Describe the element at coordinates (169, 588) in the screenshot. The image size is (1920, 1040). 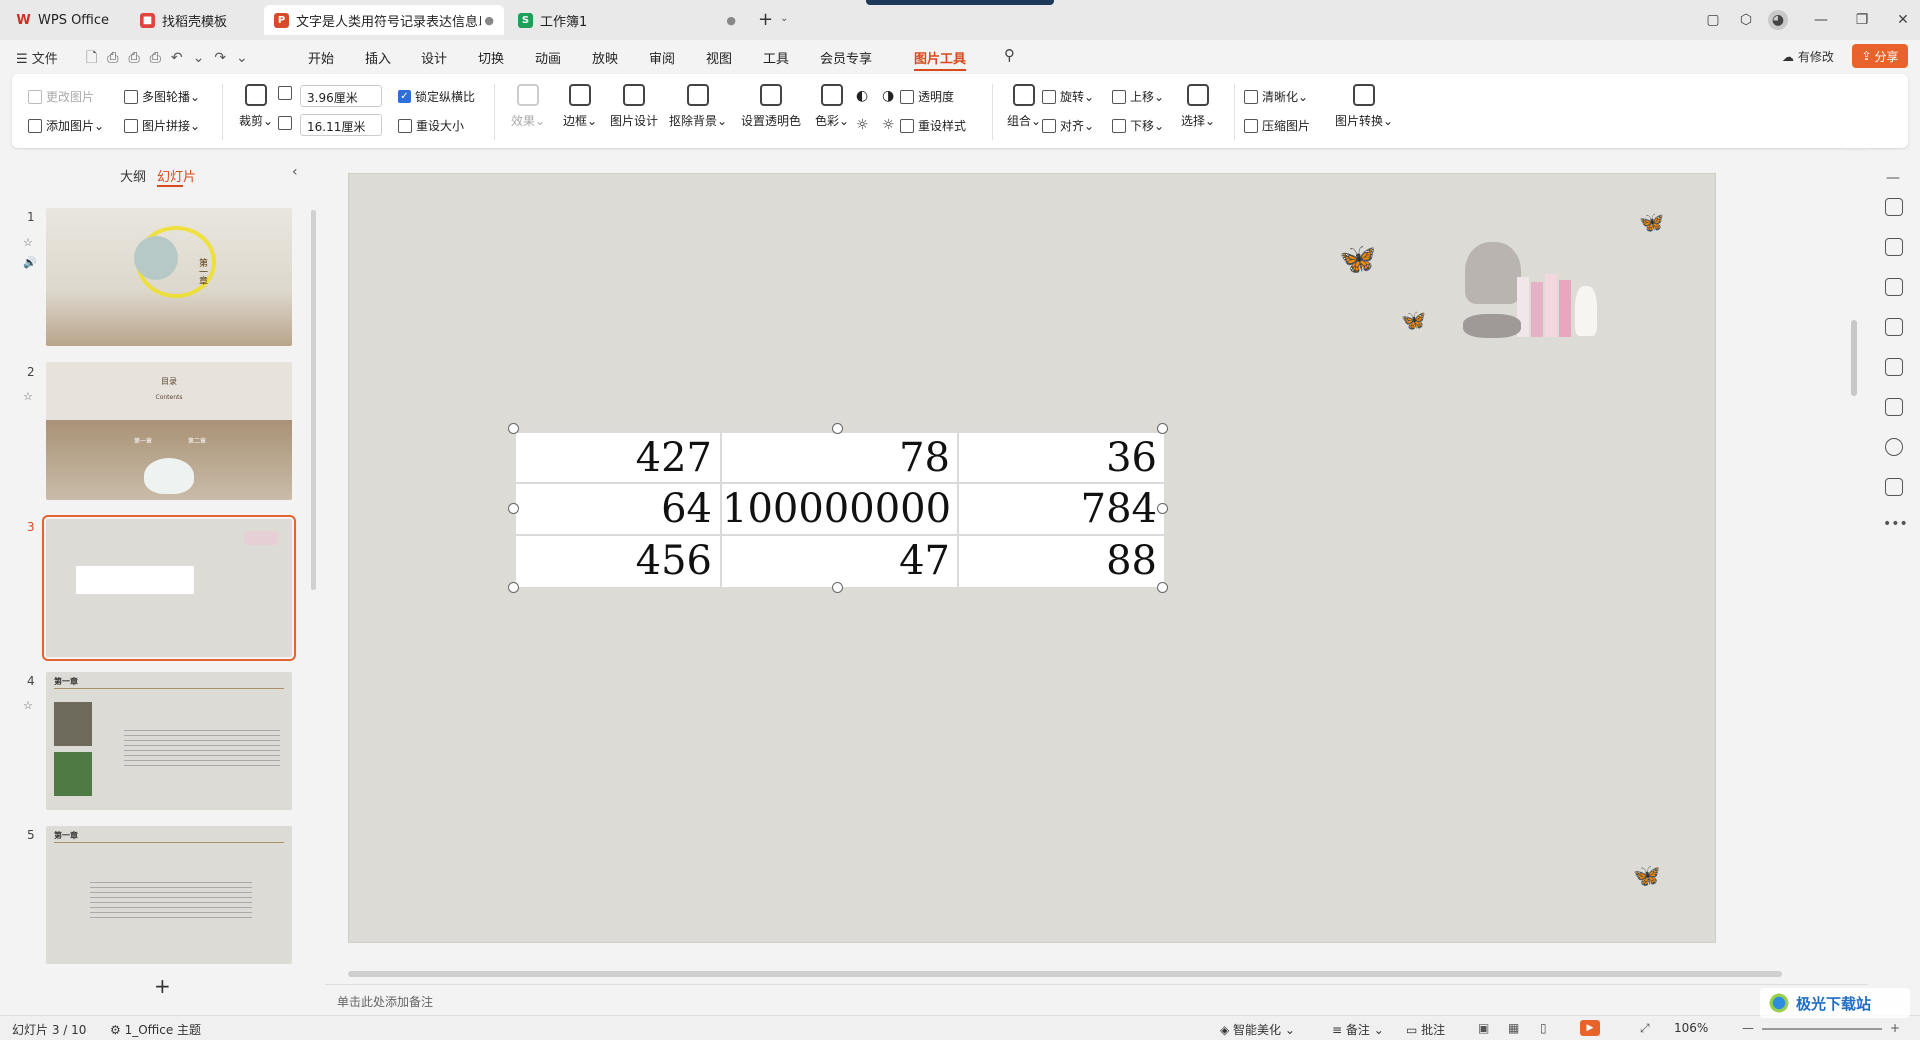
I see `slide-thumbnail-3-selected` at that location.